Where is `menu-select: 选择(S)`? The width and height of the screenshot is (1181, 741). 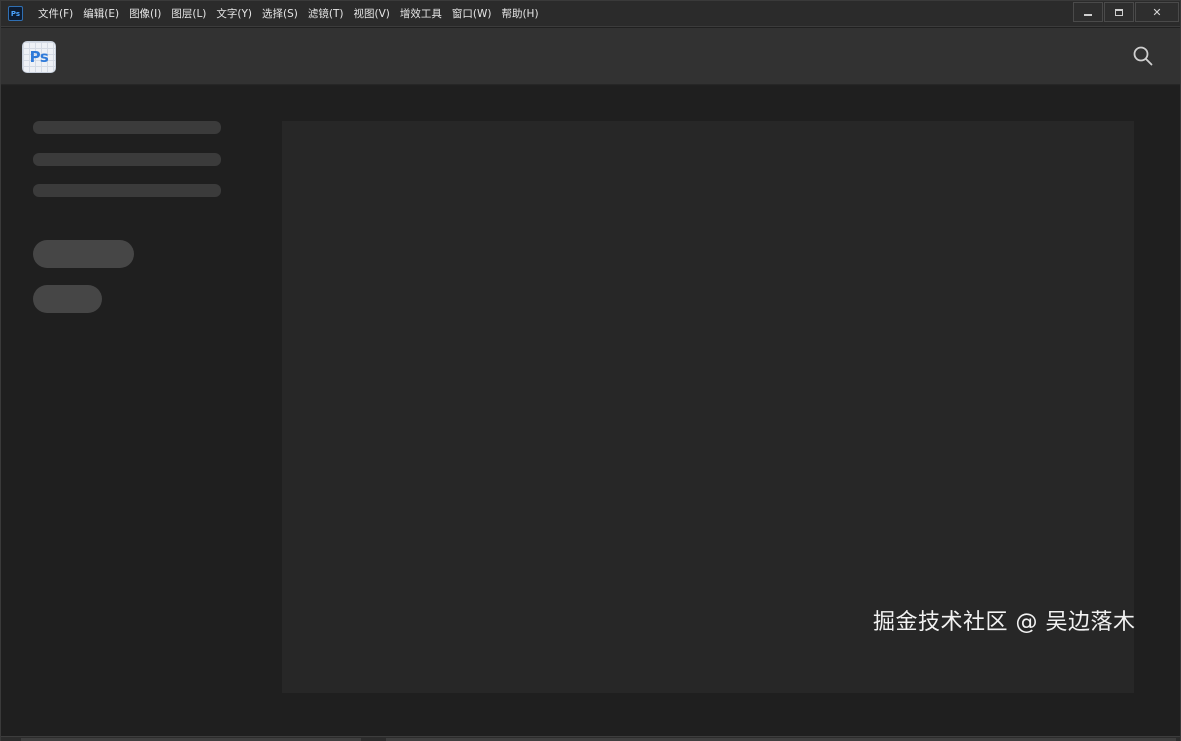
menu-select: 选择(S) is located at coordinates (280, 14).